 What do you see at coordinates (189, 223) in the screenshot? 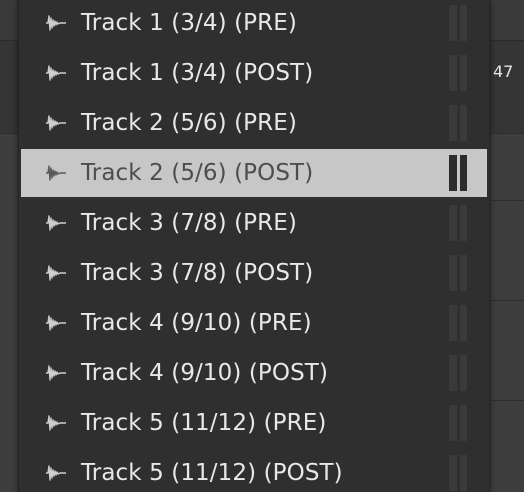
I see `menu-item-label: Track 3 (7/8) (PRE)` at bounding box center [189, 223].